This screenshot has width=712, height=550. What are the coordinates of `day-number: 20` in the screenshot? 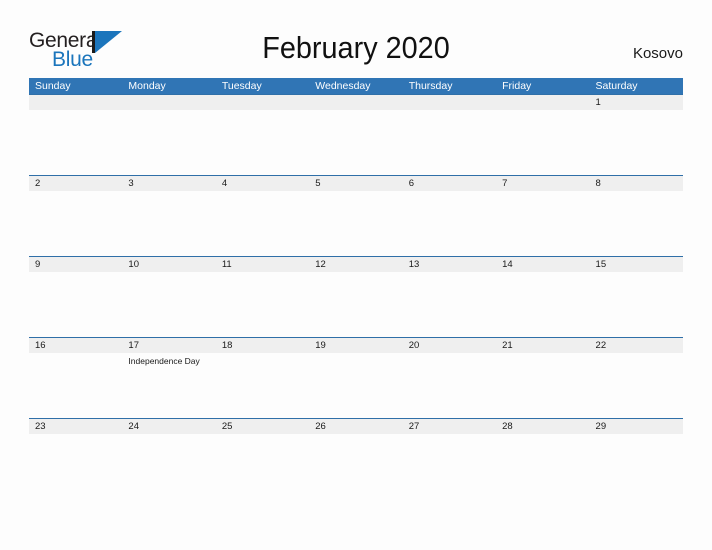 It's located at (449, 345).